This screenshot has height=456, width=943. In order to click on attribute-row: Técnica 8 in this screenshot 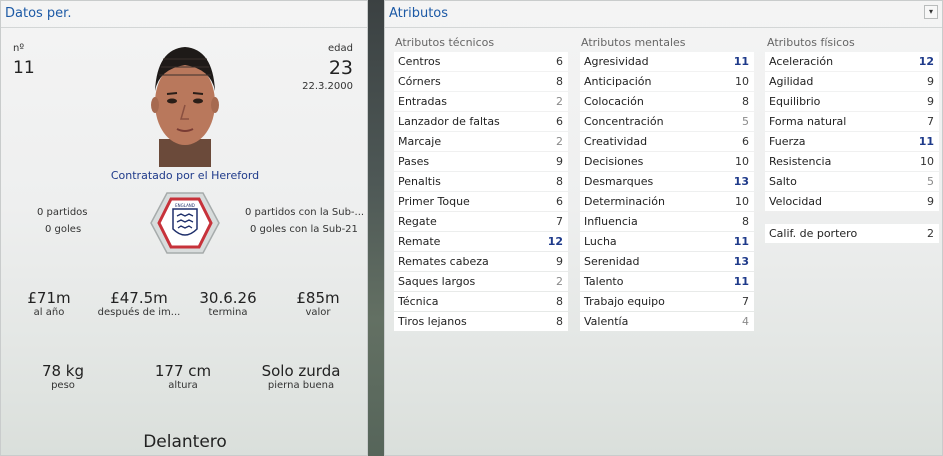, I will do `click(481, 301)`.